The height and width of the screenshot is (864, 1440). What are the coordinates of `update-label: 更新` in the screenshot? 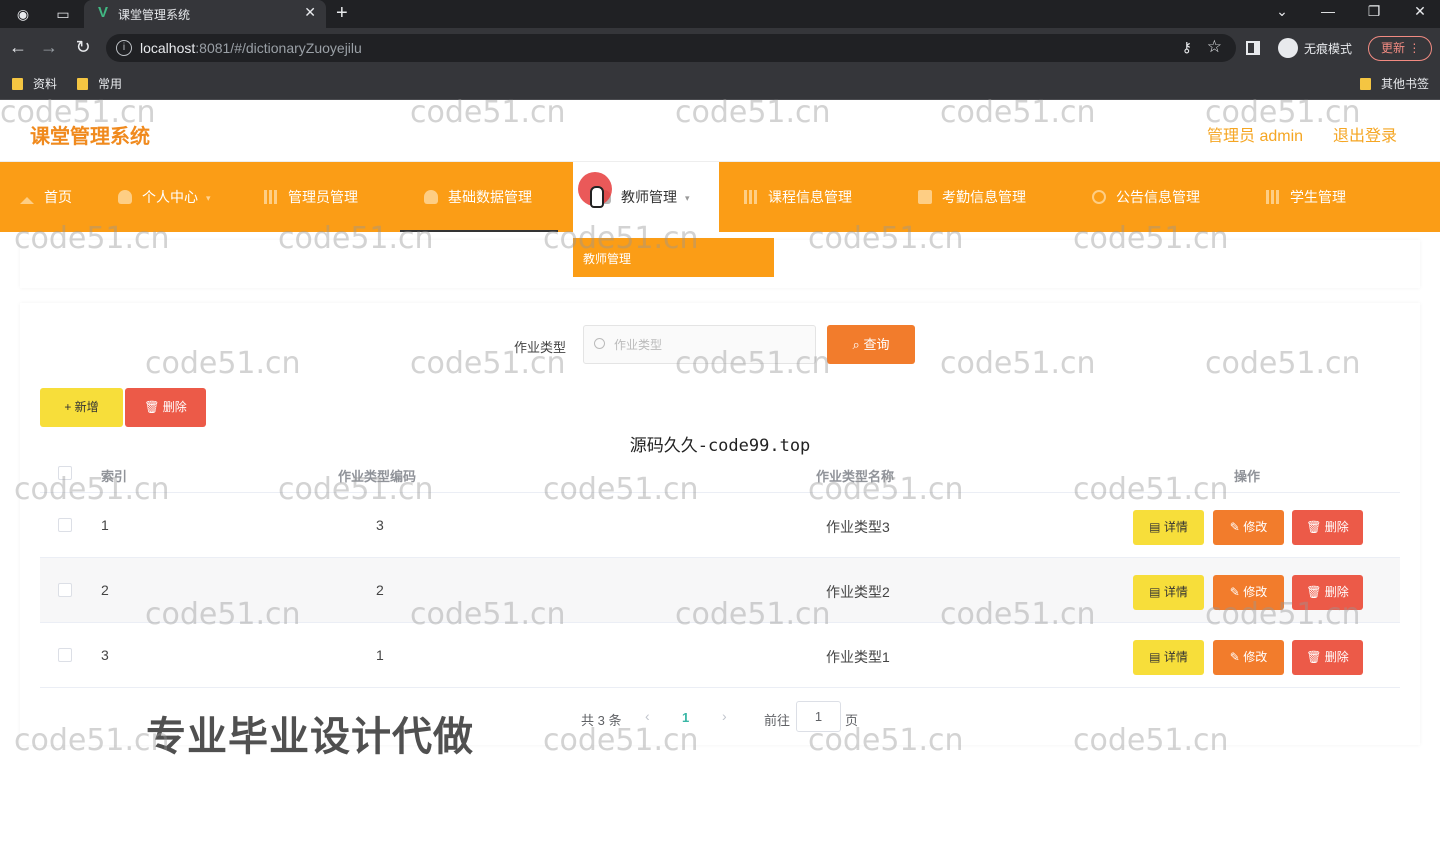 It's located at (1393, 48).